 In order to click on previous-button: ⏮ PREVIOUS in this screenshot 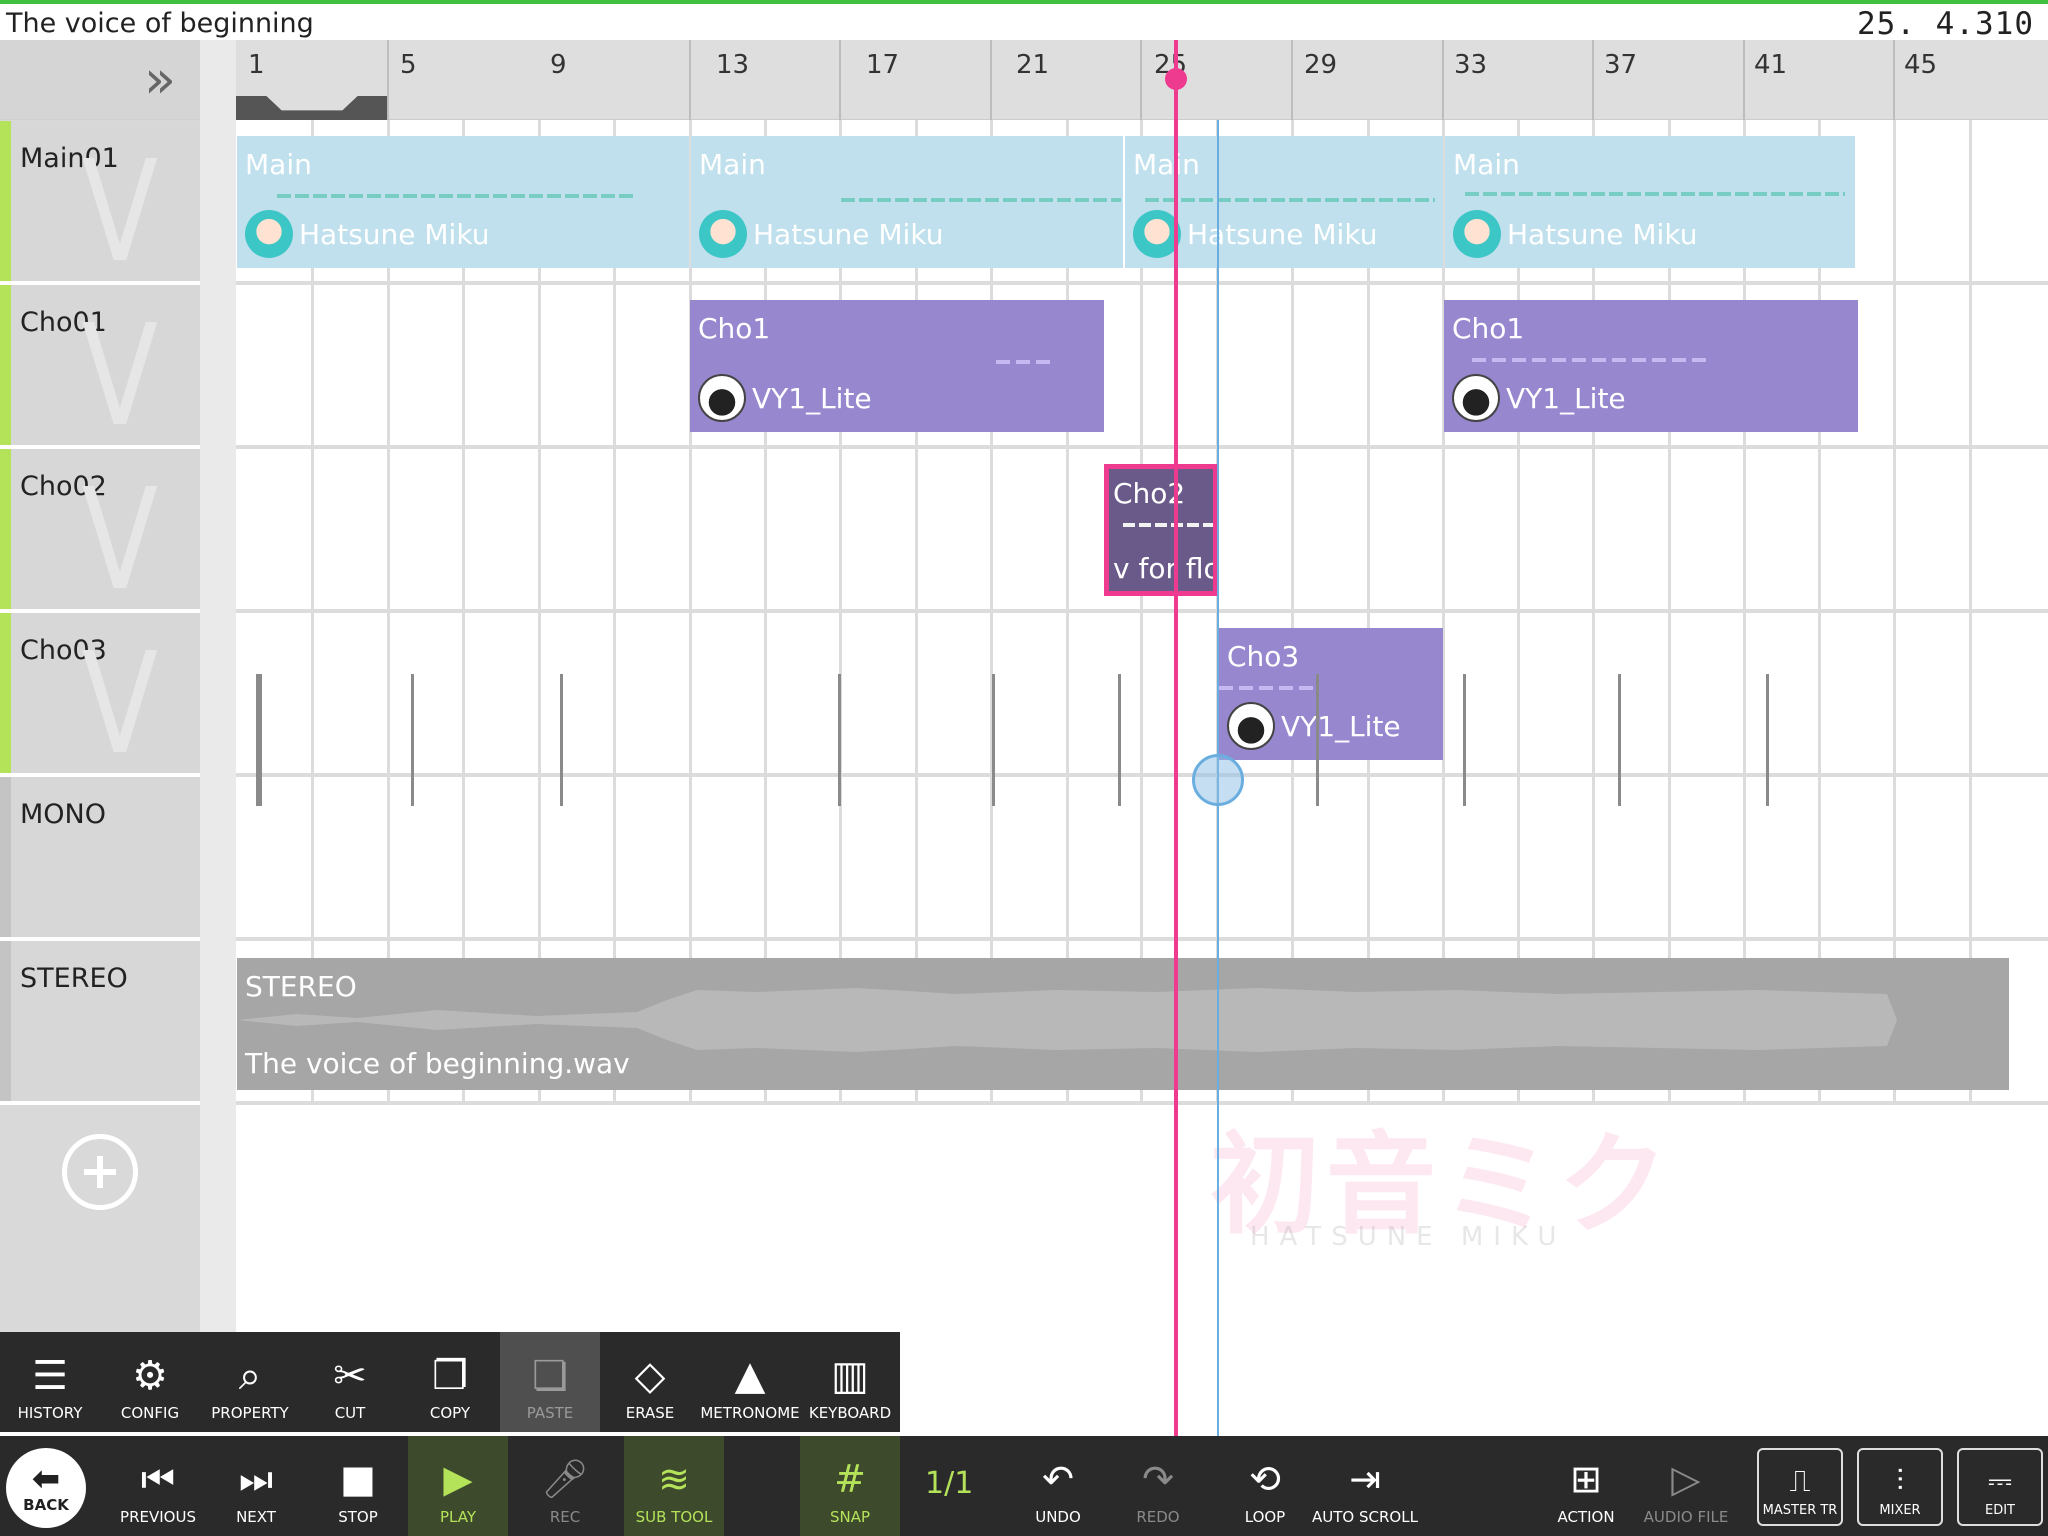, I will do `click(158, 1486)`.